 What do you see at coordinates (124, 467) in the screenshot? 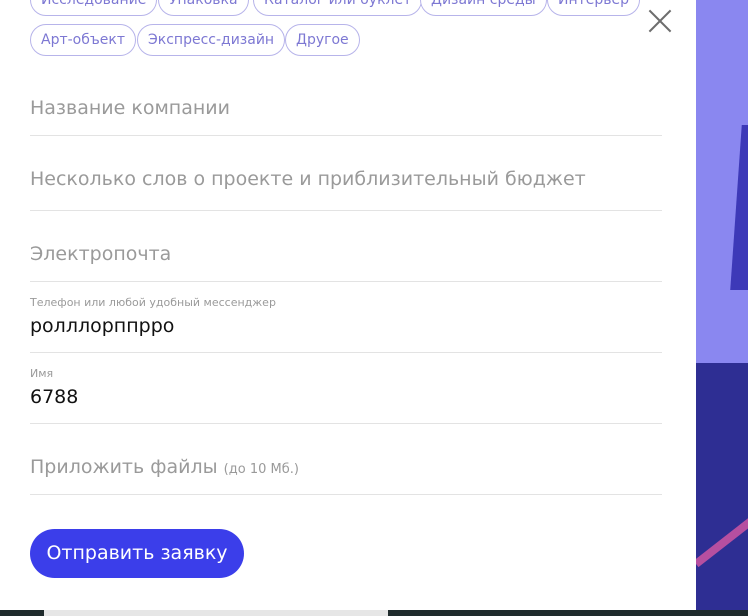
I see `attach-files-text: Приложить файлы` at bounding box center [124, 467].